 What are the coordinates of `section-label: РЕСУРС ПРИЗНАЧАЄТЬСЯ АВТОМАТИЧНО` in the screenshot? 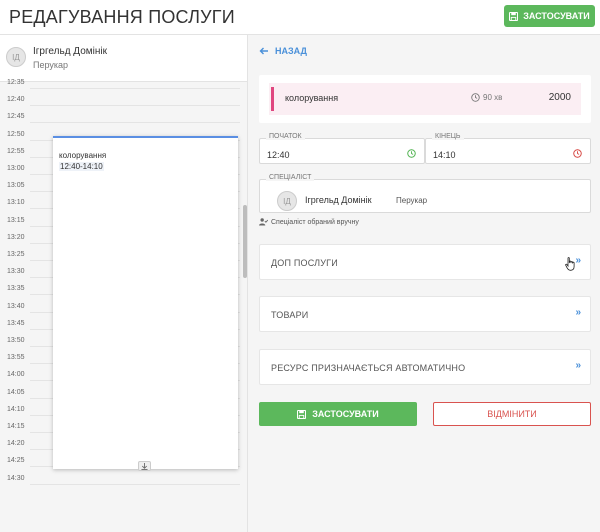 It's located at (368, 368).